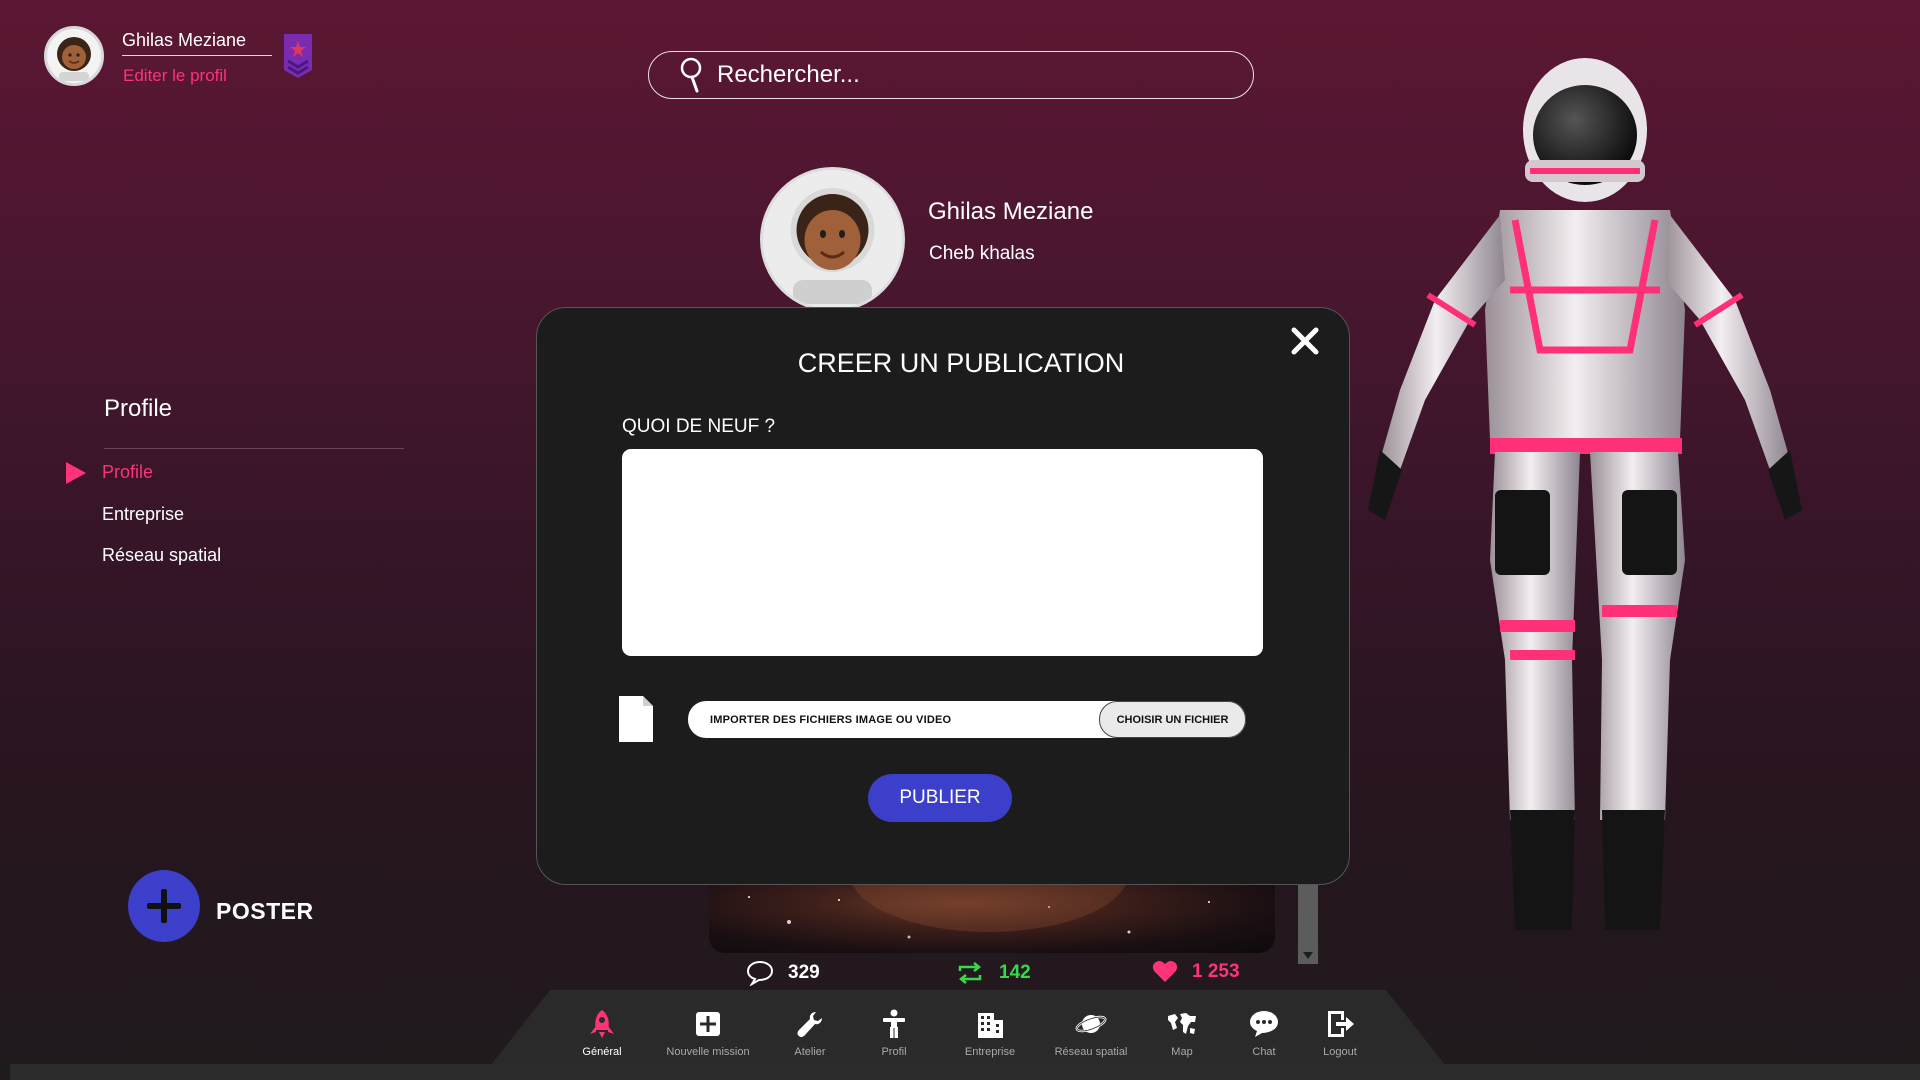 This screenshot has width=1920, height=1080. Describe the element at coordinates (1341, 1024) in the screenshot. I see `logout-icon` at that location.